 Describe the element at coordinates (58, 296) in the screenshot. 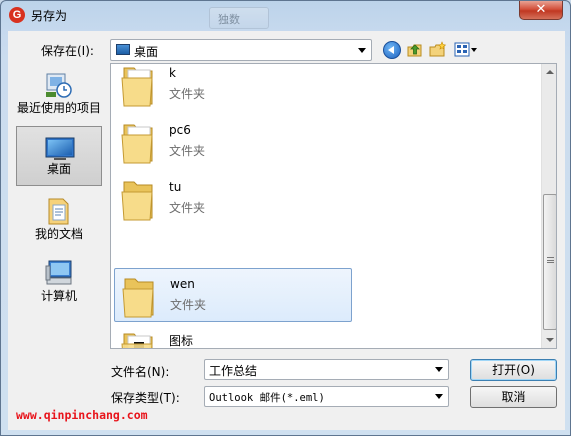

I see `place-label: 计算机` at that location.